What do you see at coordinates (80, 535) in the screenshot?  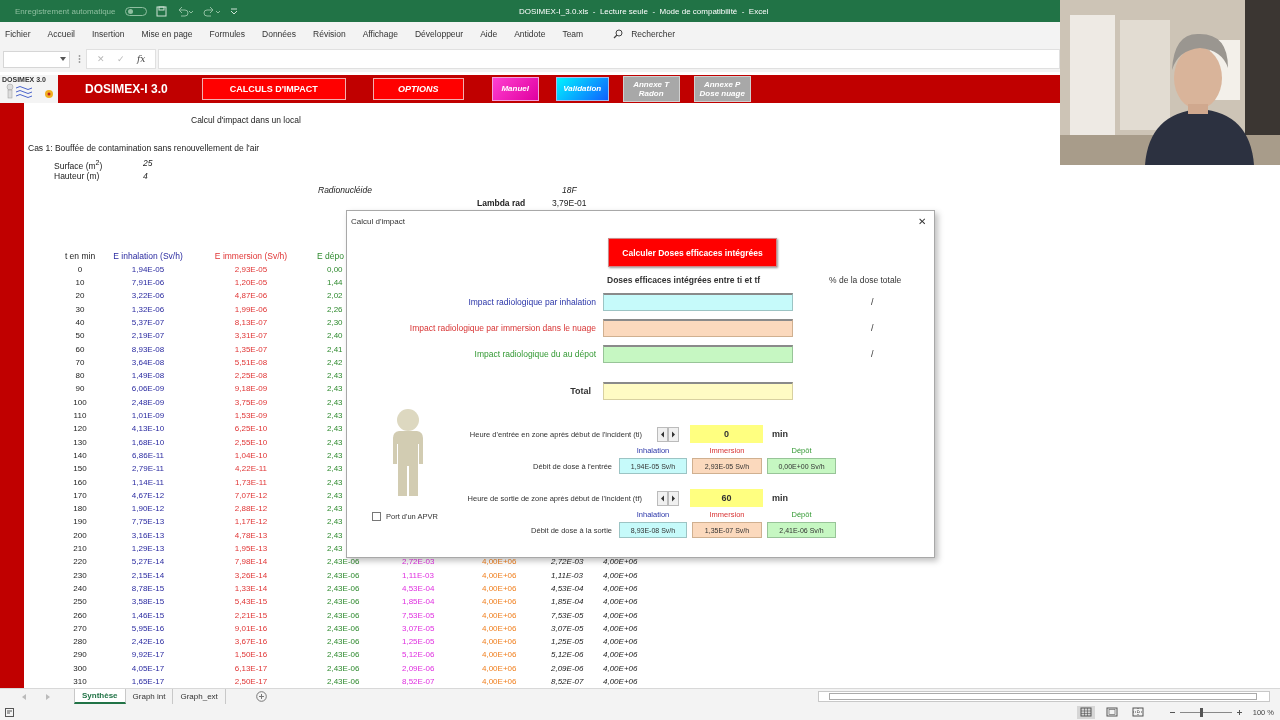 I see `table-cell-text: 200` at bounding box center [80, 535].